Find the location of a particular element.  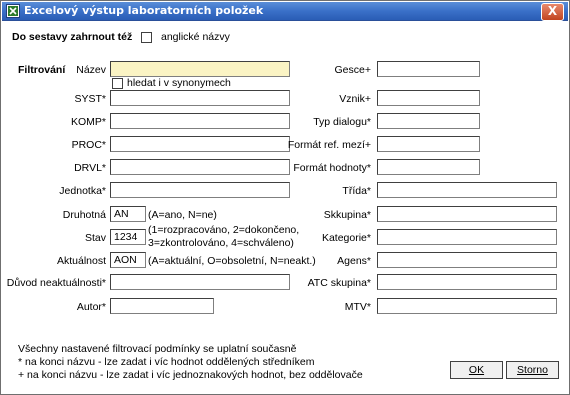

close-icon: X is located at coordinates (552, 11).